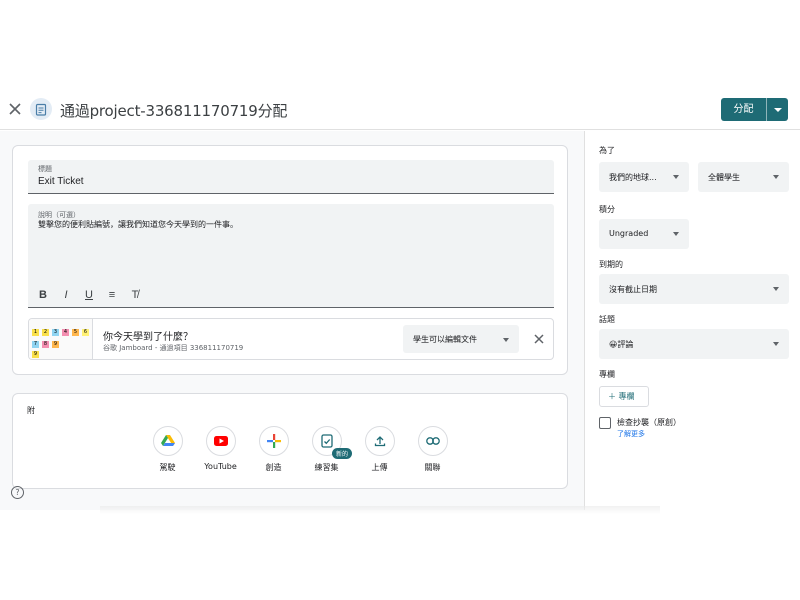 The image size is (800, 600). Describe the element at coordinates (342, 453) in the screenshot. I see `new-badge: 新的` at that location.